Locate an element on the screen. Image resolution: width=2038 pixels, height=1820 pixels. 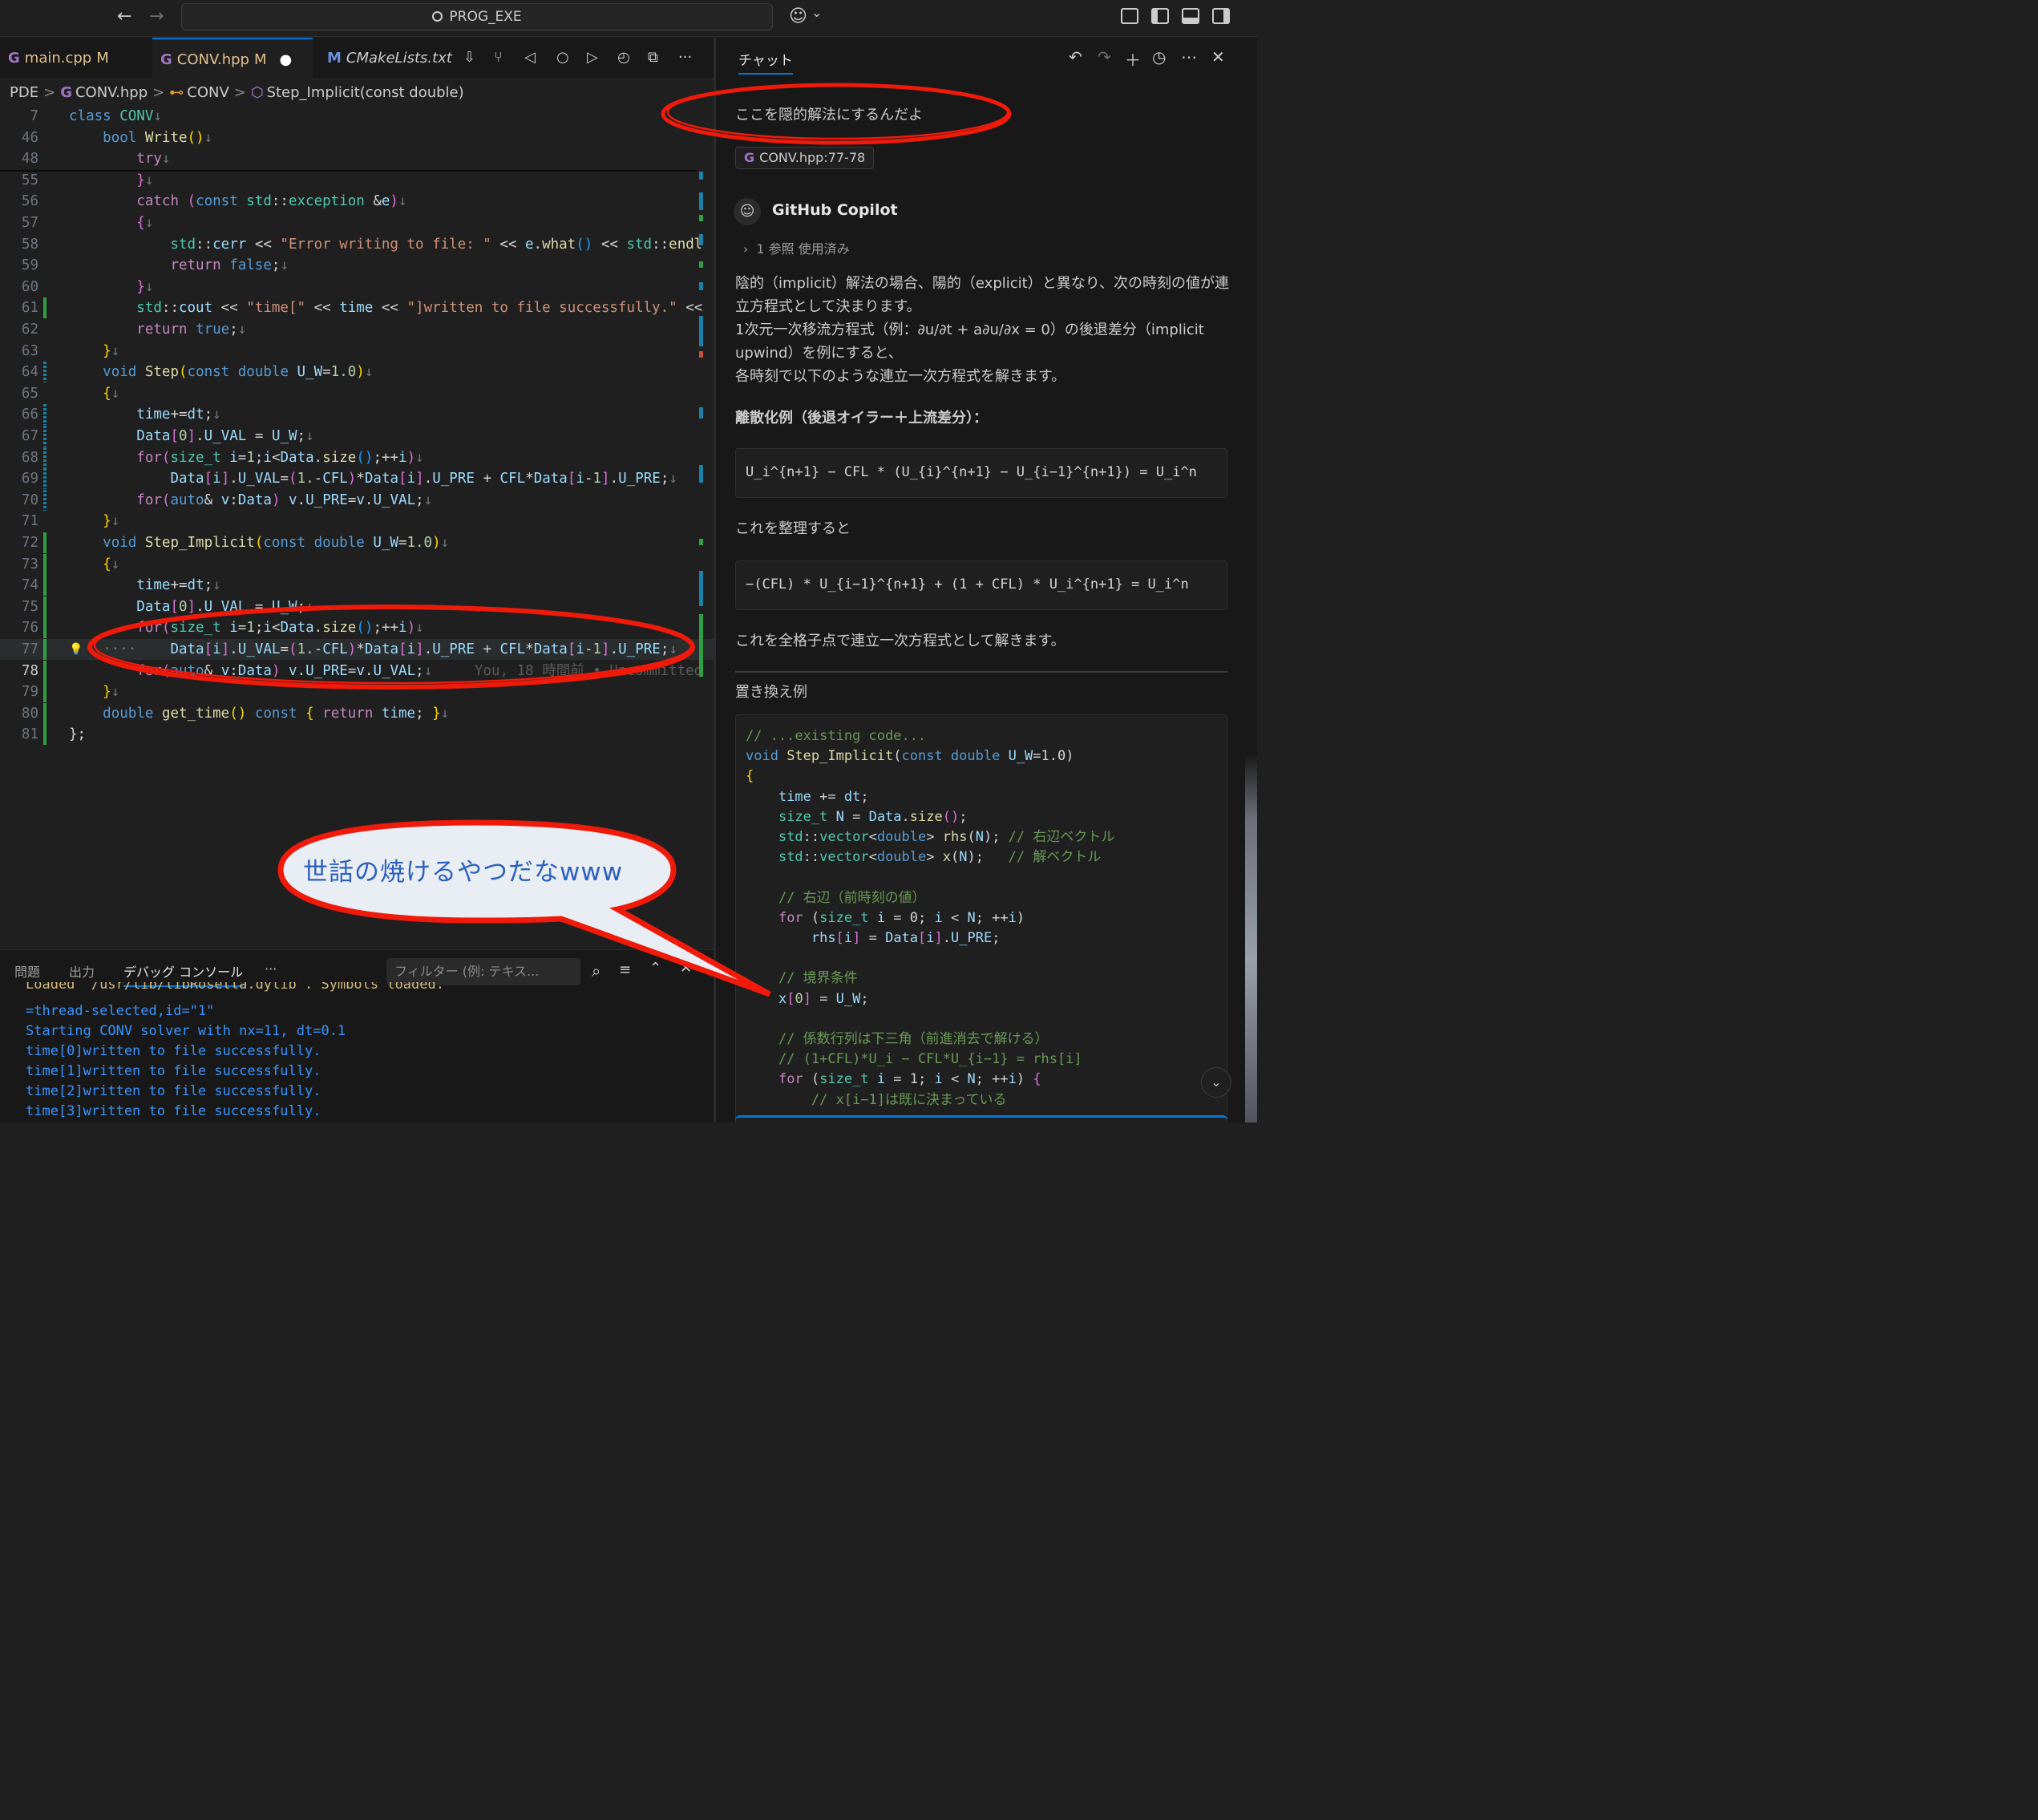
bubble-text: 世話の焼けるやつだなwww is located at coordinates (463, 873).